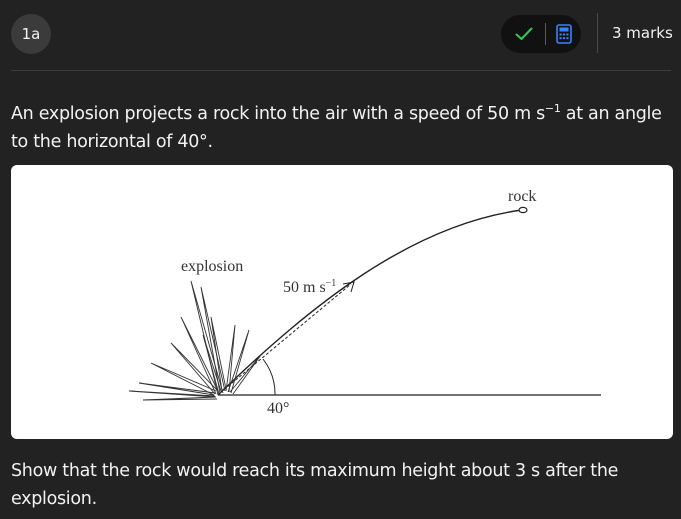 The height and width of the screenshot is (519, 681). What do you see at coordinates (552, 108) in the screenshot?
I see `question-unit-superscript: −1` at bounding box center [552, 108].